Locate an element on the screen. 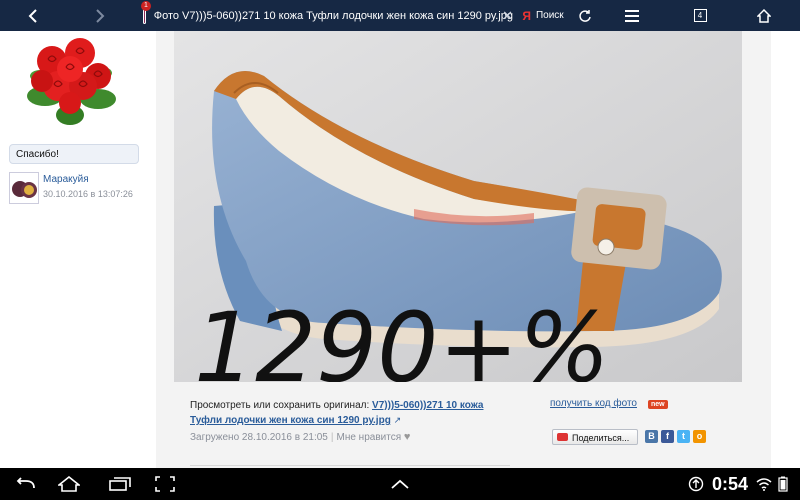  recent-apps-icon is located at coordinates (120, 484).